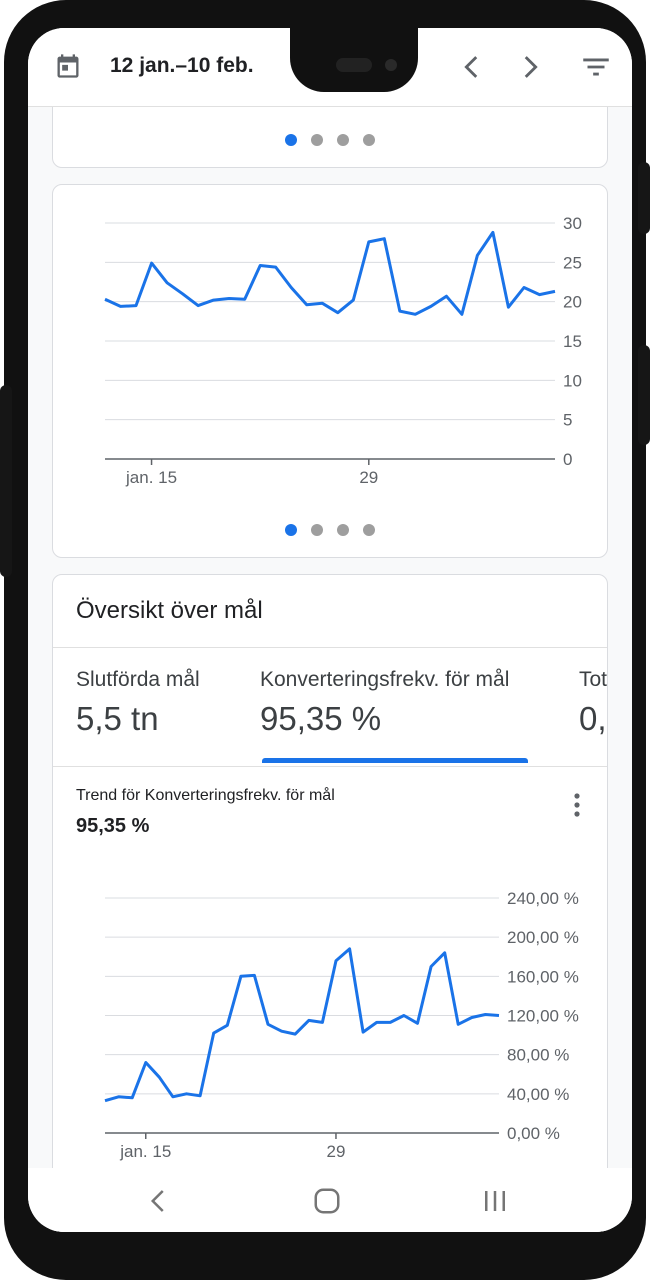 The width and height of the screenshot is (652, 1280). Describe the element at coordinates (543, 898) in the screenshot. I see `y-tick-label: 240,00 %` at that location.